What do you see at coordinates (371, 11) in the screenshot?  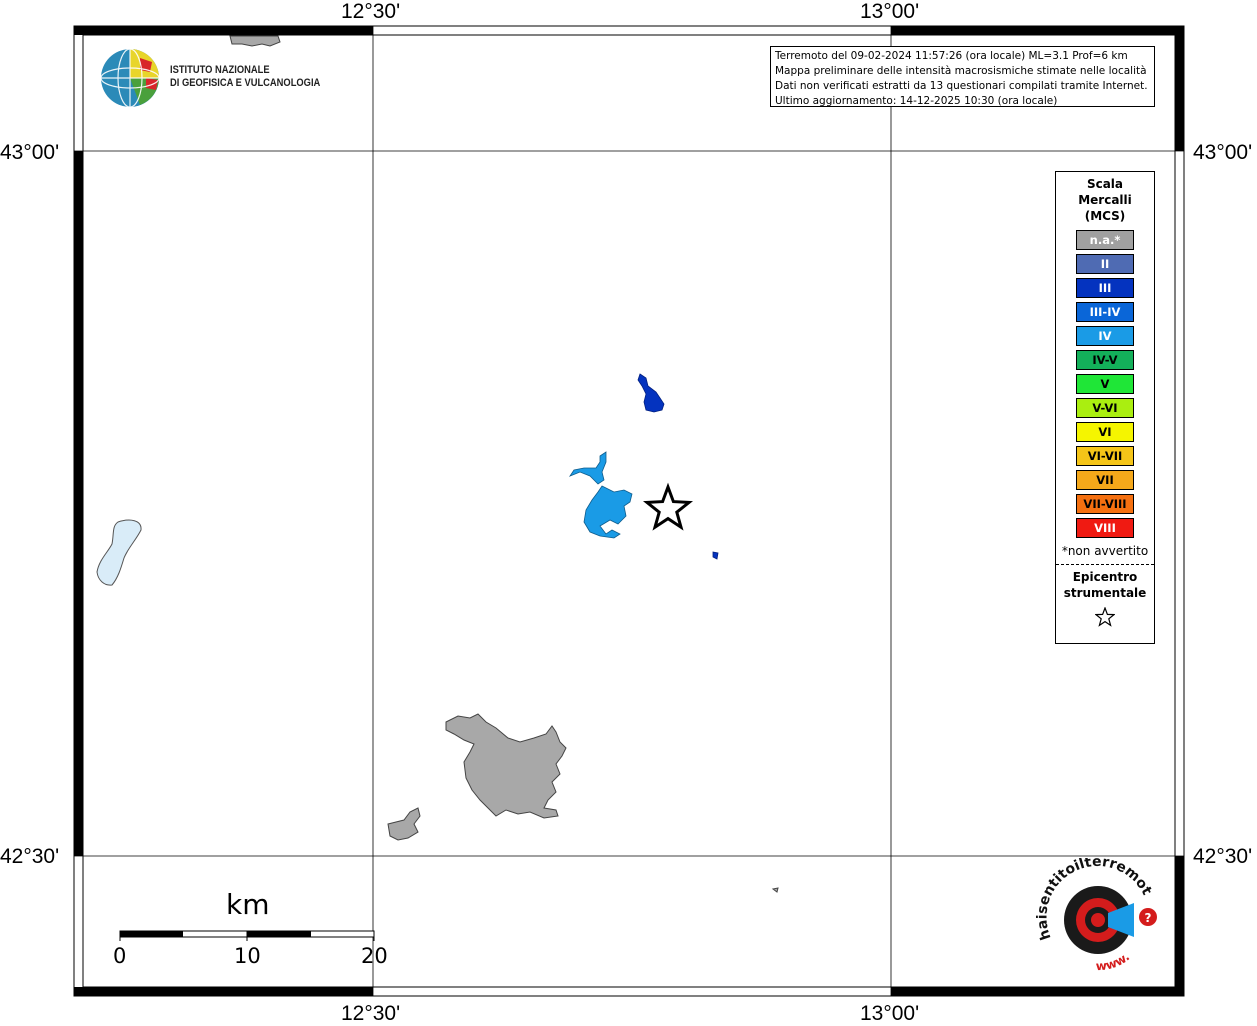 I see `lon-label-top-1: 12°30'` at bounding box center [371, 11].